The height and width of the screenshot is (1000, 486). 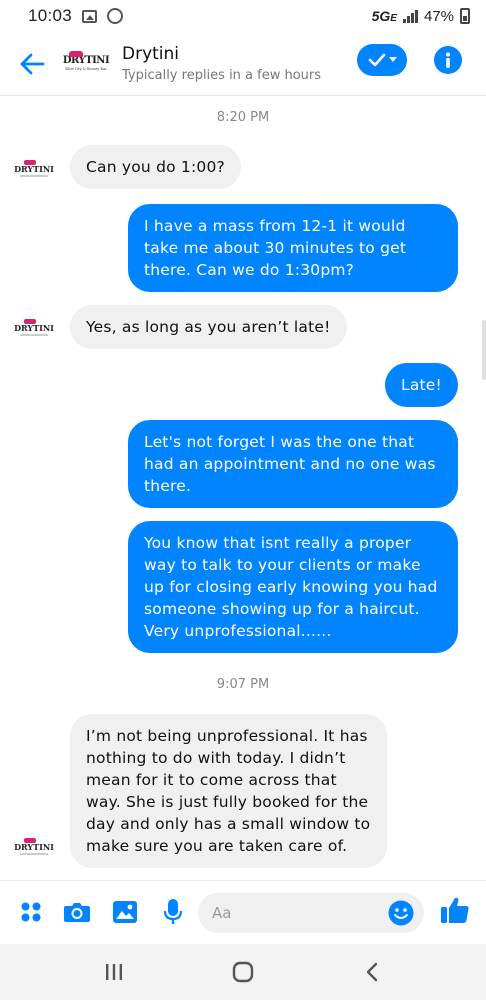 I want to click on recents-icon, so click(x=114, y=972).